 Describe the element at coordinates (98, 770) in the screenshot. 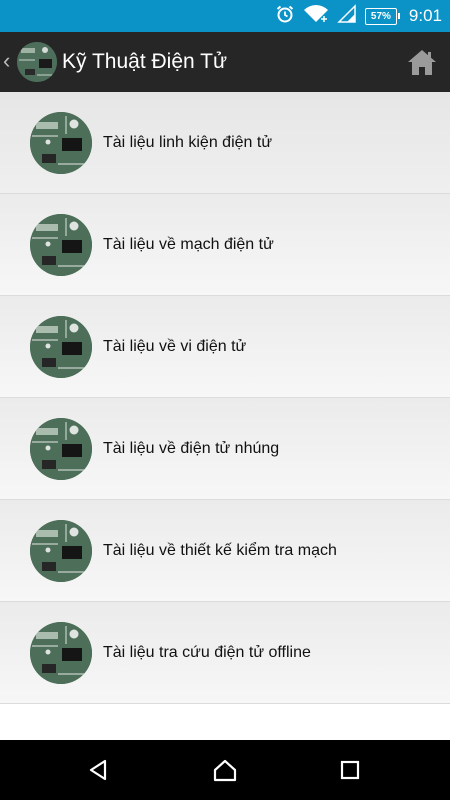

I see `back-triangle-icon` at that location.